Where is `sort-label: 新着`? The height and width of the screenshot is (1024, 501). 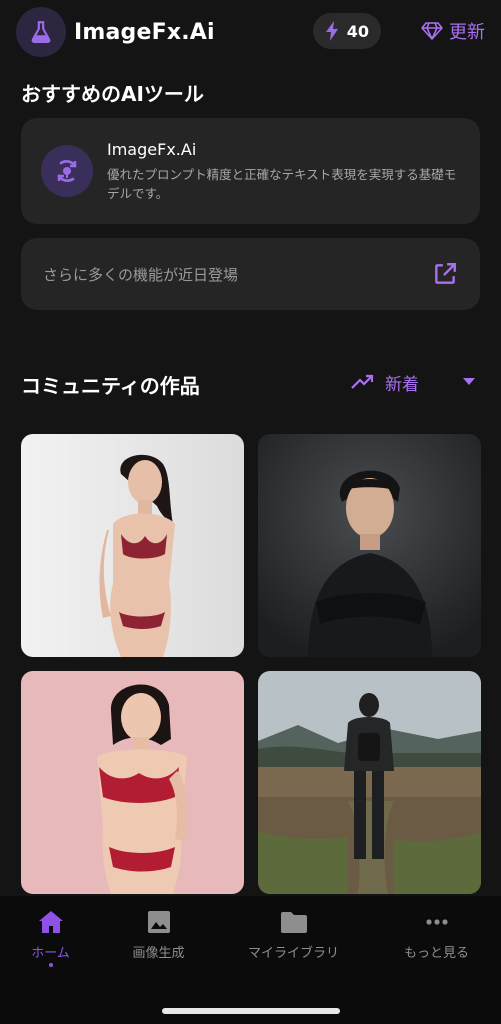 sort-label: 新着 is located at coordinates (402, 384).